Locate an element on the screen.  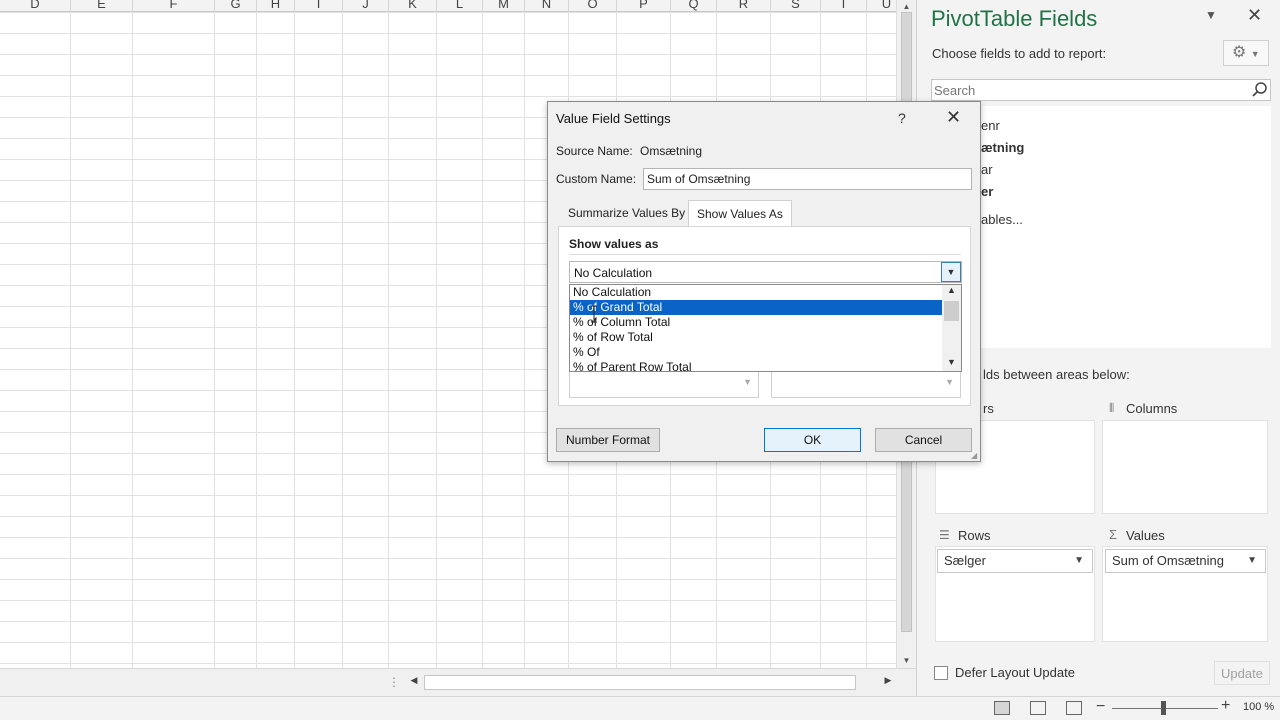
custom-name-label: Custom Name: is located at coordinates (596, 179).